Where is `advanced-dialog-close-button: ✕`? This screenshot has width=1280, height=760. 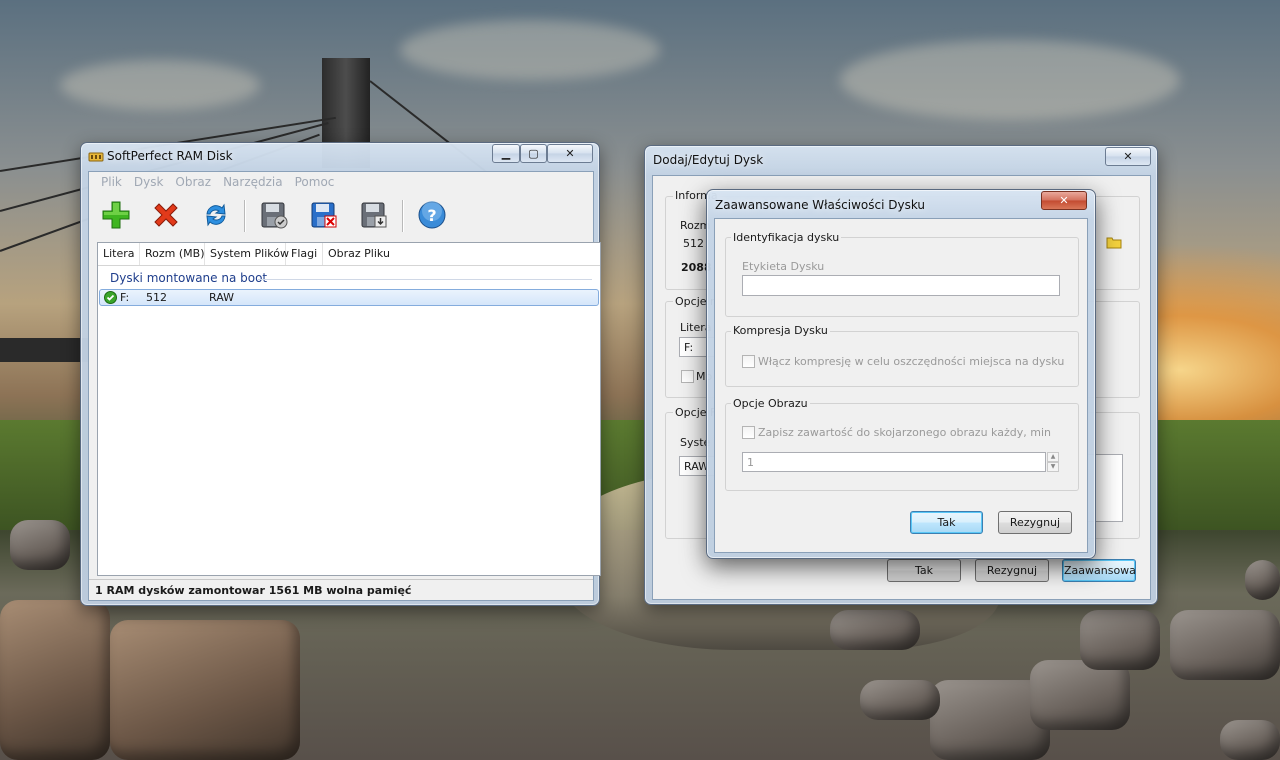
advanced-dialog-close-button: ✕ is located at coordinates (1064, 200).